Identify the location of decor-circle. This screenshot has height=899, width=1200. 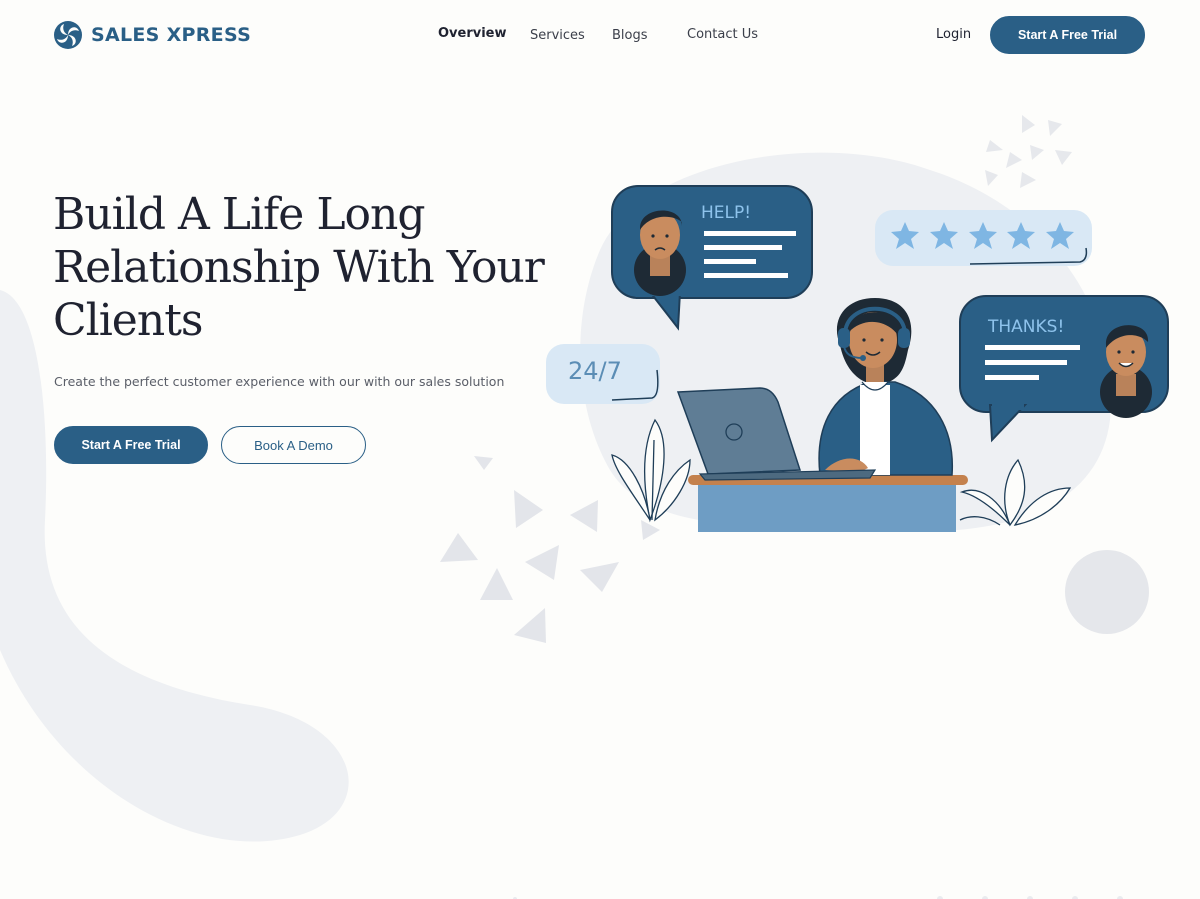
(1107, 592).